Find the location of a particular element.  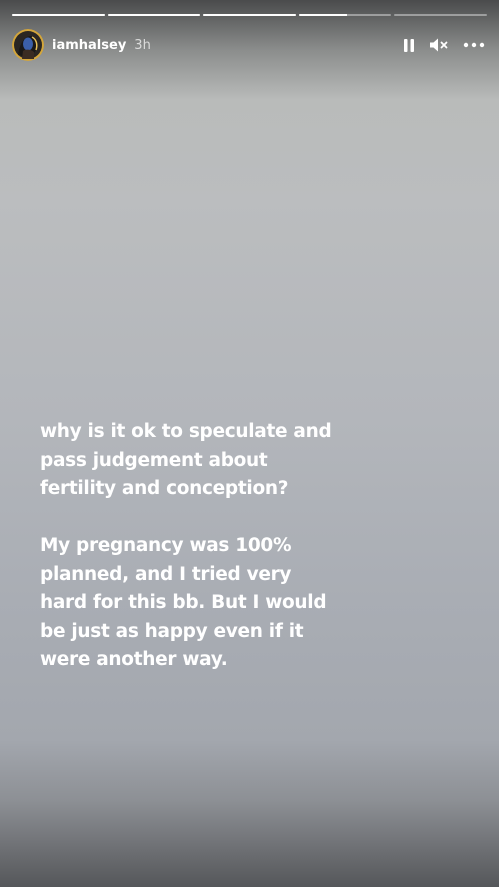

speaker-muted-icon is located at coordinates (439, 45).